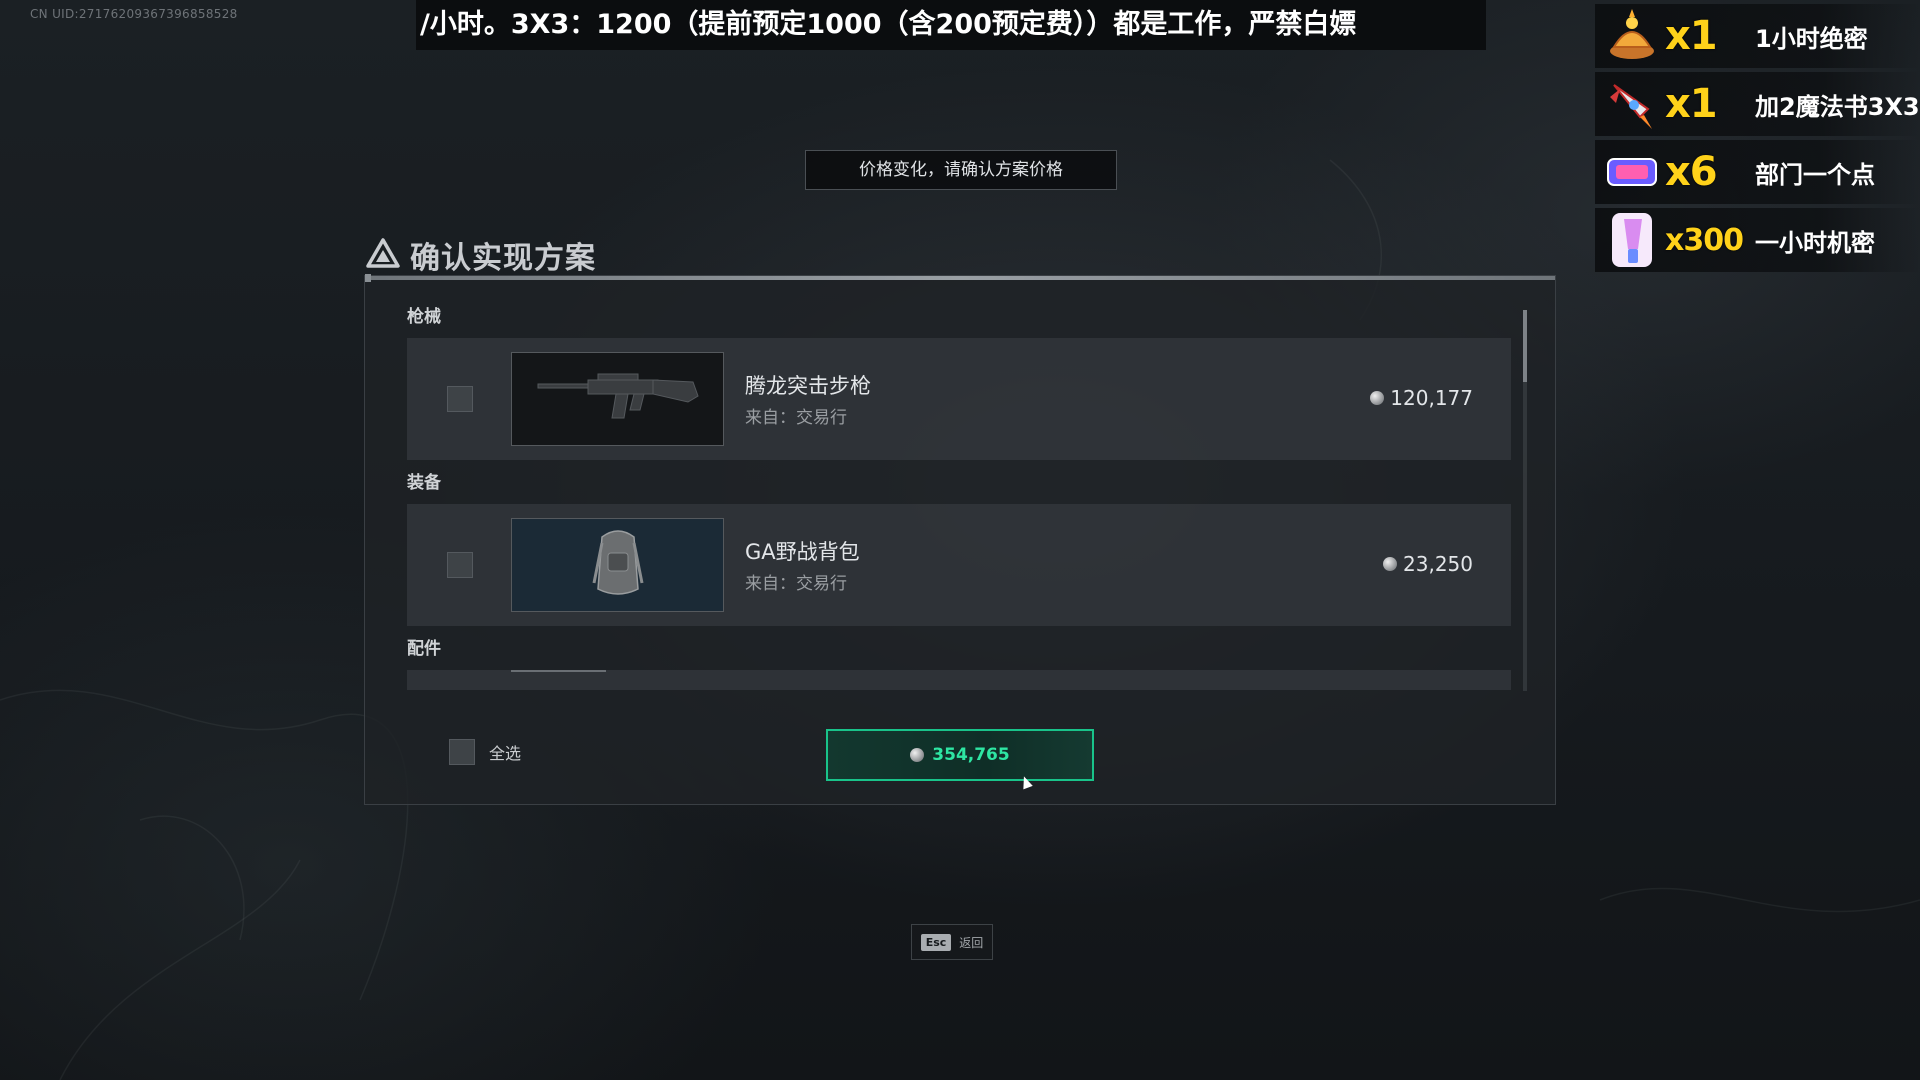 This screenshot has height=1080, width=1920. I want to click on total-price: 354,765, so click(971, 755).